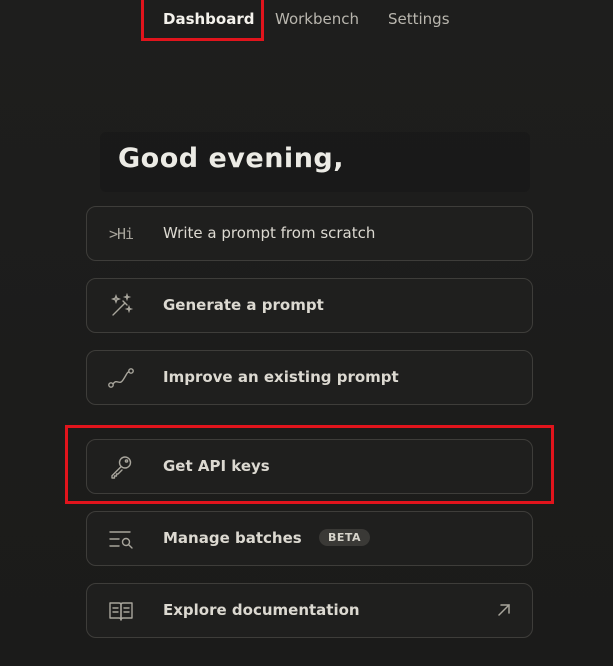 This screenshot has width=613, height=666. What do you see at coordinates (232, 538) in the screenshot?
I see `manage-batches-label: Manage batches` at bounding box center [232, 538].